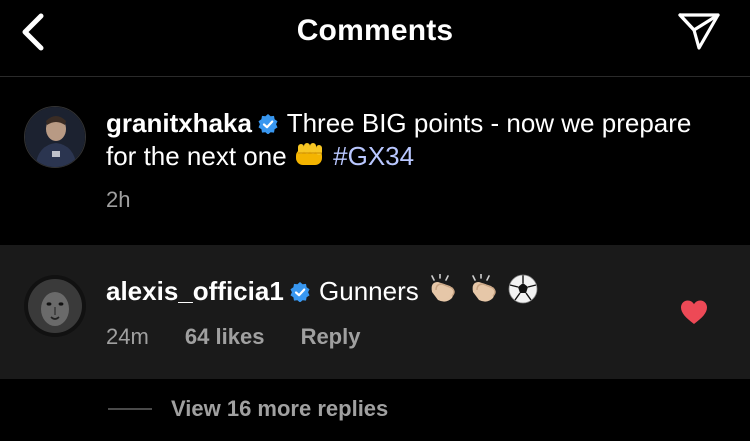  Describe the element at coordinates (694, 312) in the screenshot. I see `heart-icon` at that location.